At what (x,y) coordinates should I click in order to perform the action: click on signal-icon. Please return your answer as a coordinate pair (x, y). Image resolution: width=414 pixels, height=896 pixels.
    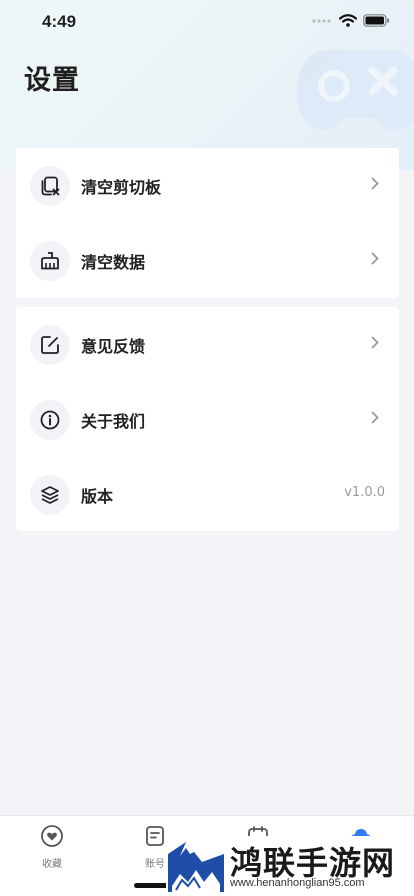
    Looking at the image, I should click on (321, 20).